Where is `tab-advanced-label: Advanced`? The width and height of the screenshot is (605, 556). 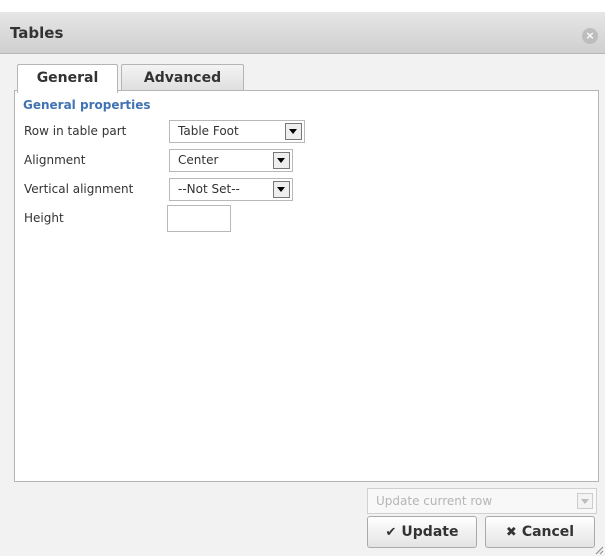 tab-advanced-label: Advanced is located at coordinates (182, 78).